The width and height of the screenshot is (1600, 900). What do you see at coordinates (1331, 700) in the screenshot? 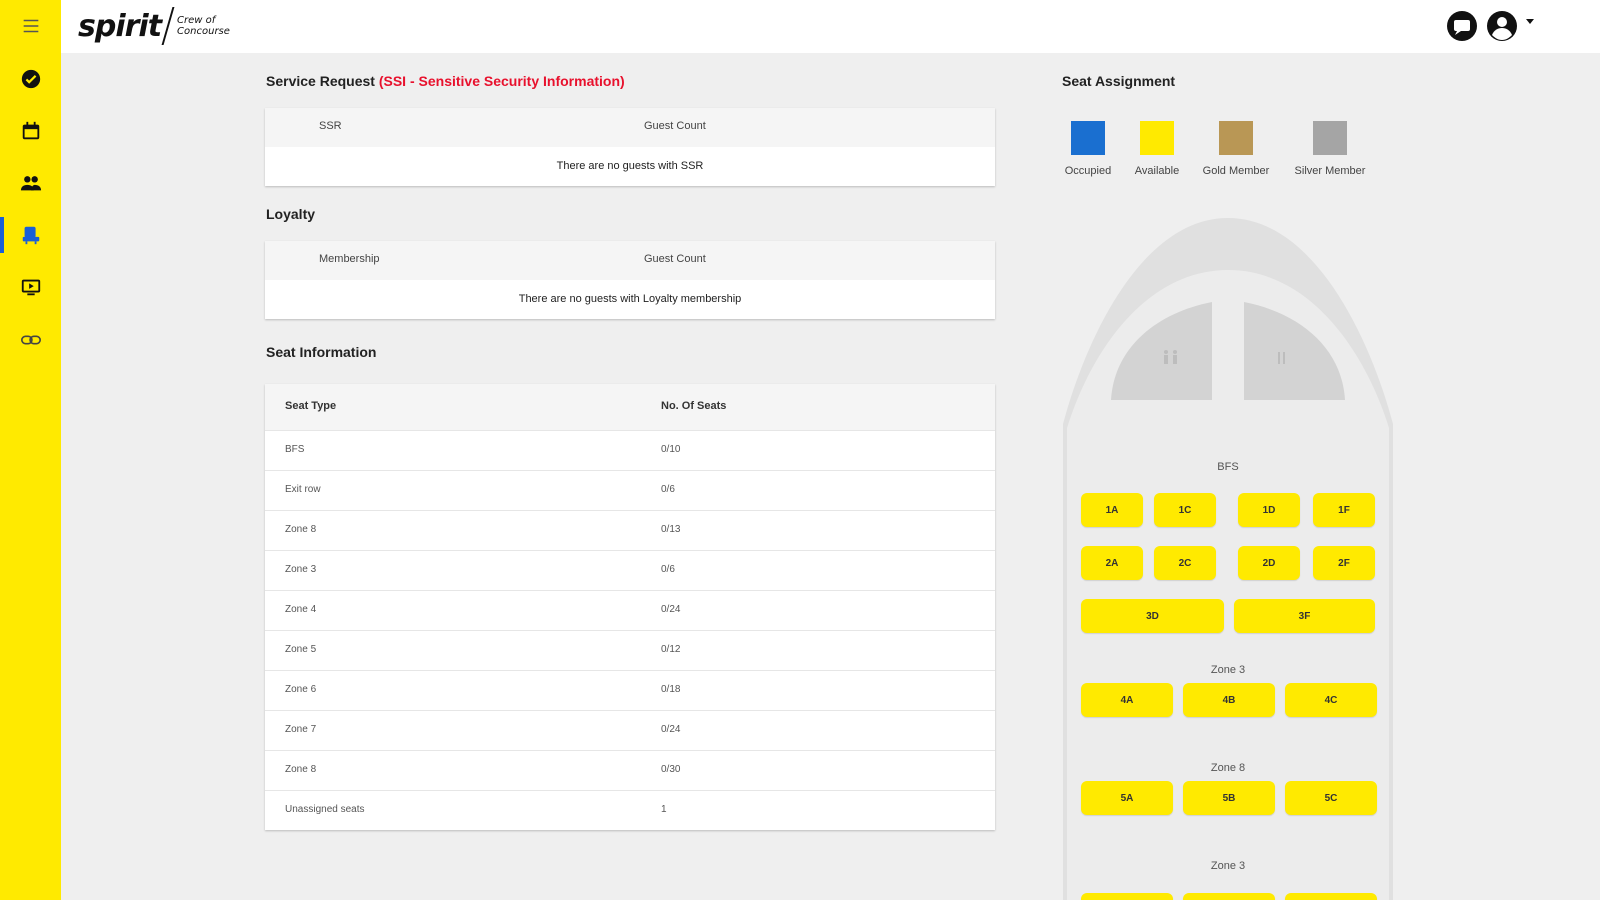
I see `seat-button: 4C` at bounding box center [1331, 700].